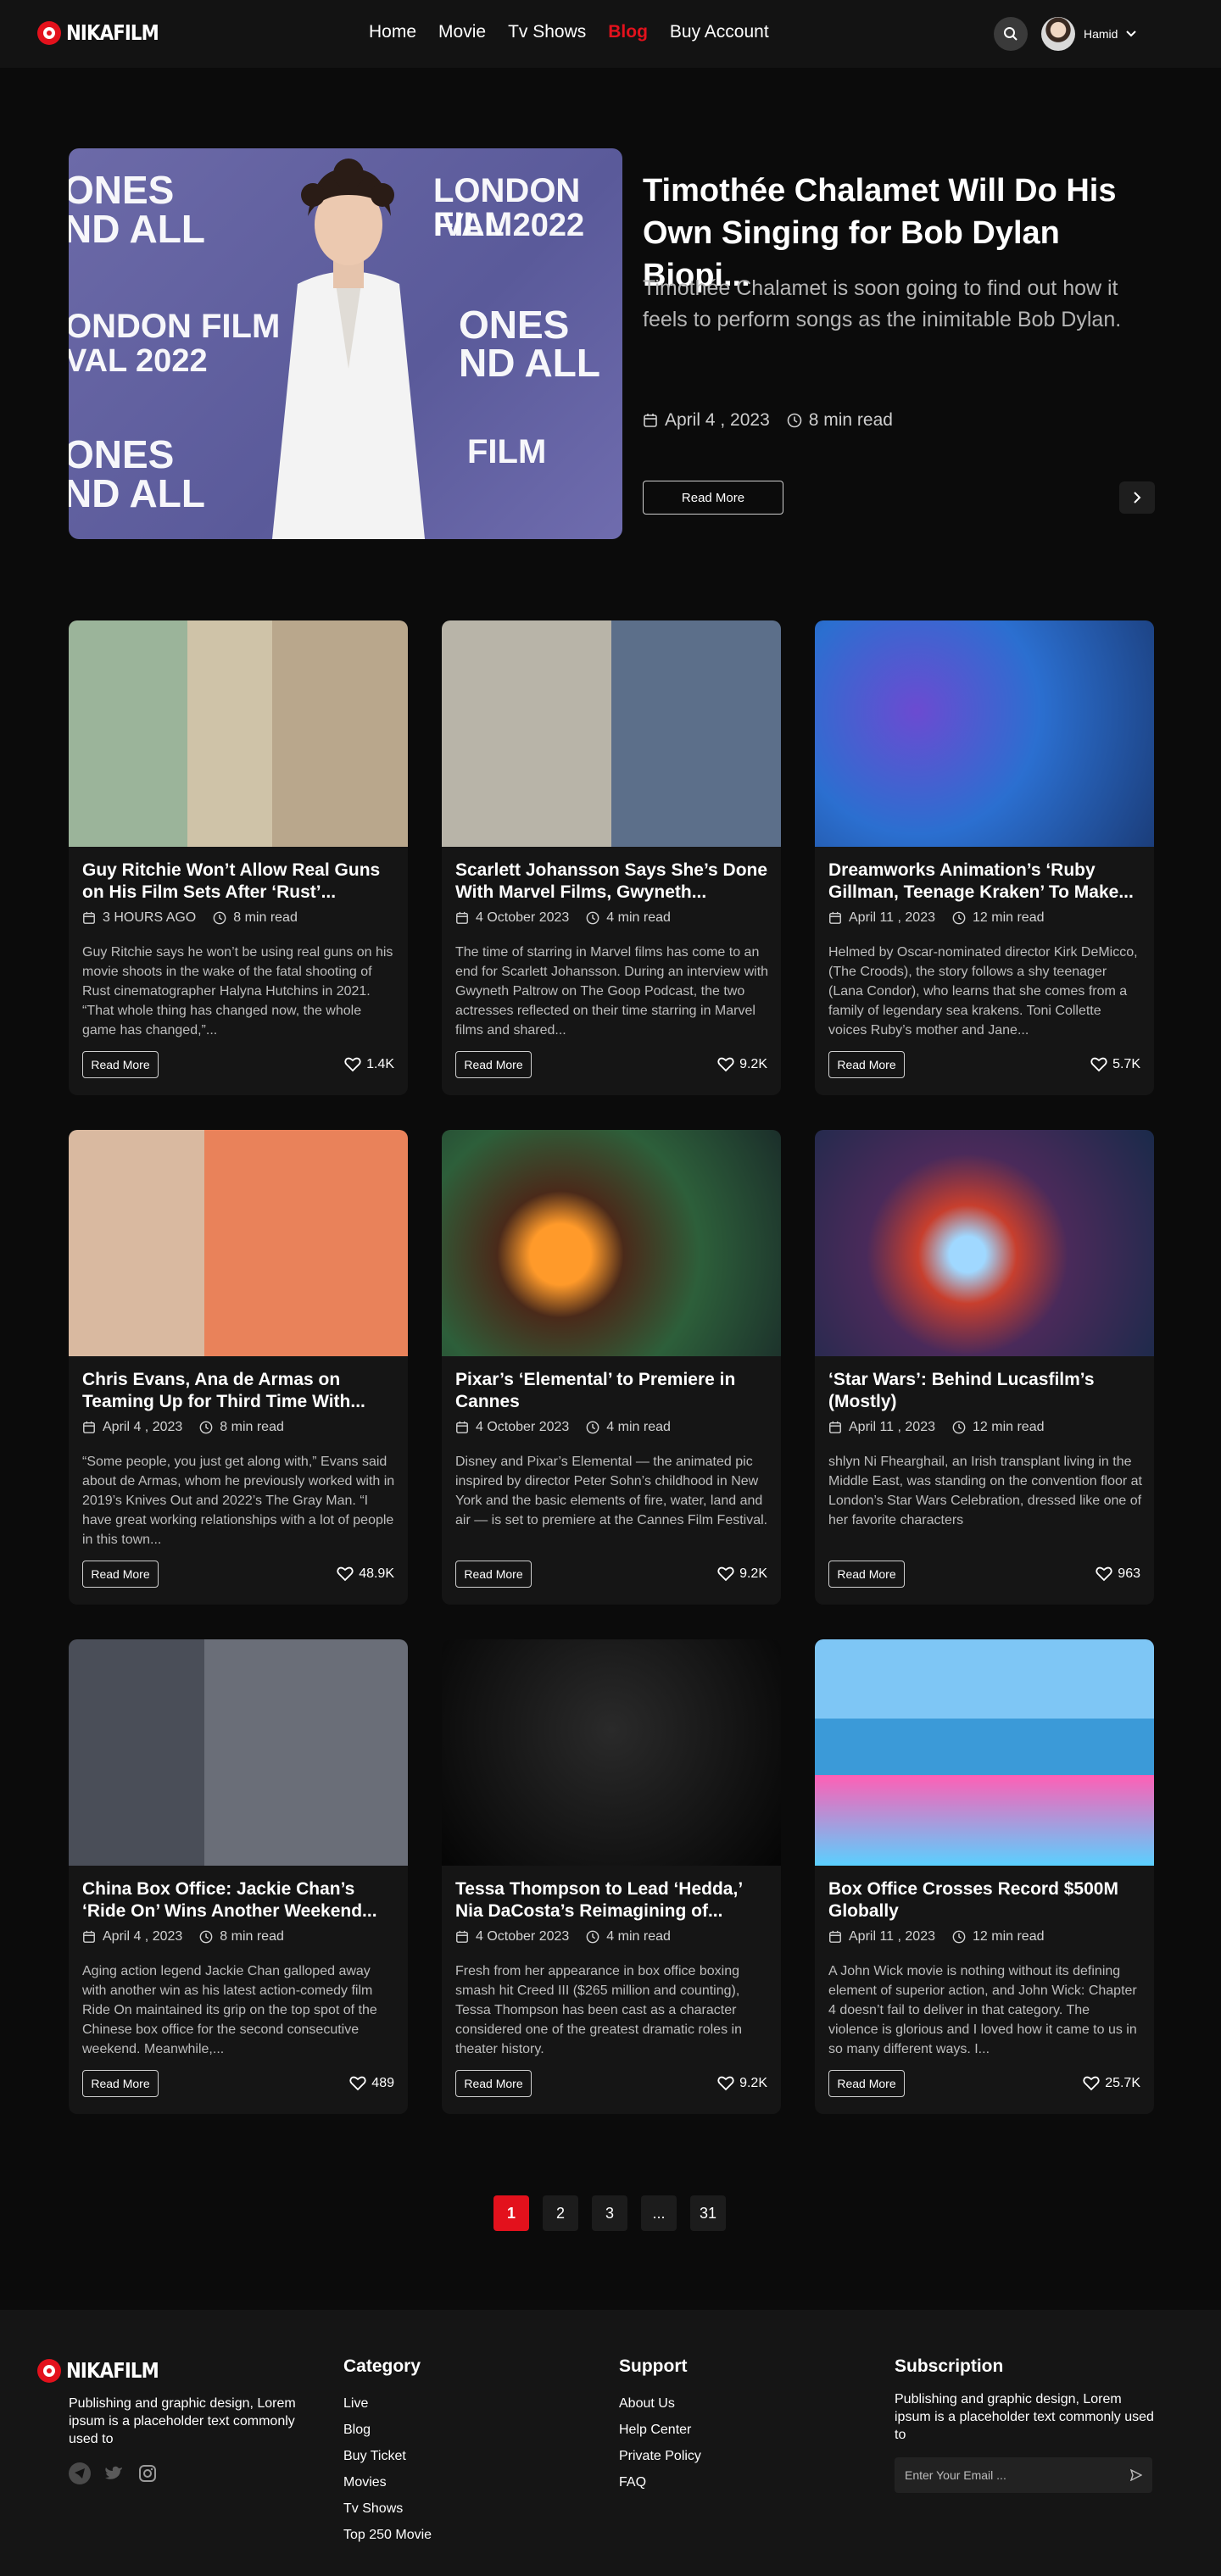 The height and width of the screenshot is (2576, 1221). What do you see at coordinates (660, 2482) in the screenshot?
I see `footer-link: FAQ` at bounding box center [660, 2482].